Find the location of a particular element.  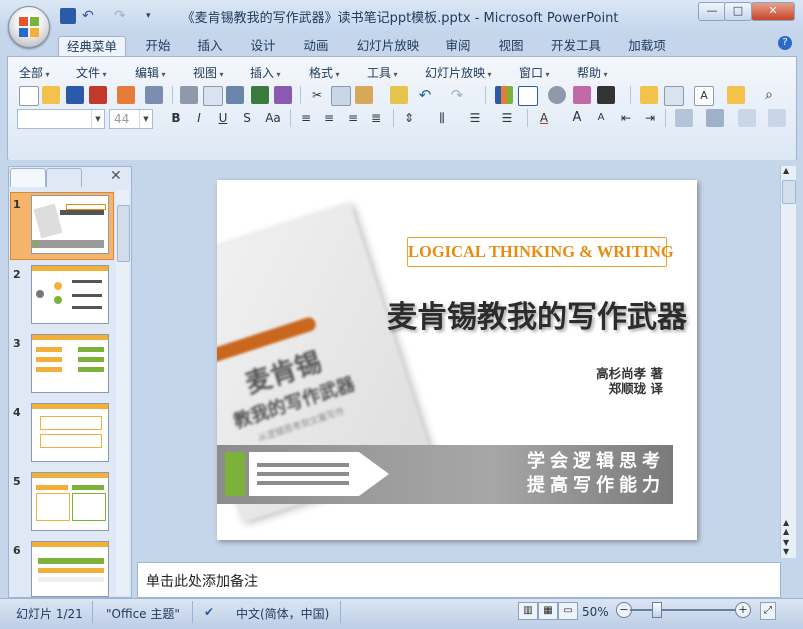

menu-insert: 插入 is located at coordinates (265, 72).